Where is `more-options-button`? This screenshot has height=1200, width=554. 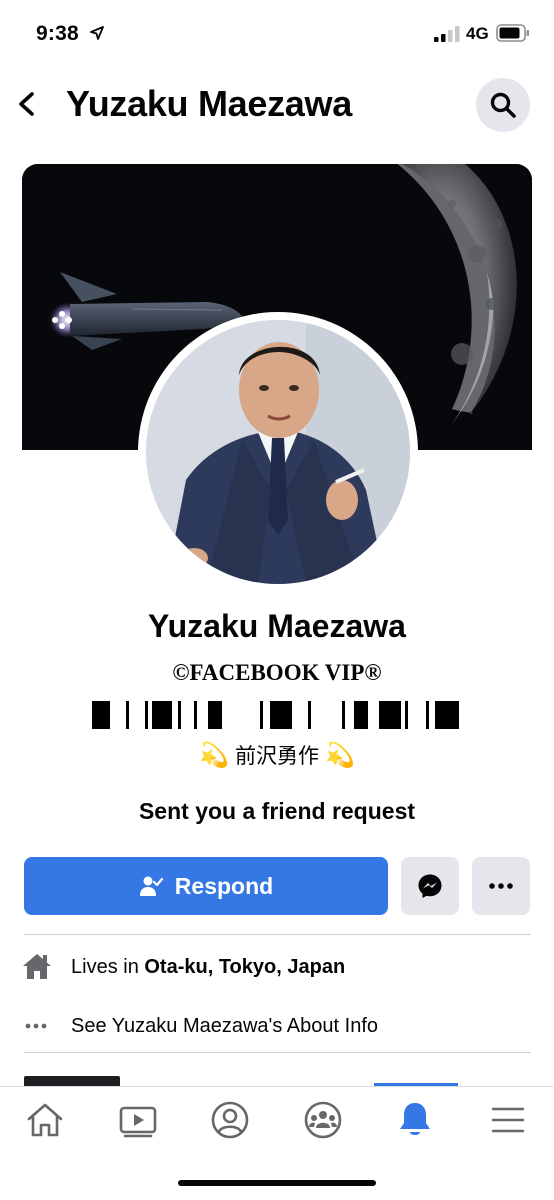 more-options-button is located at coordinates (501, 886).